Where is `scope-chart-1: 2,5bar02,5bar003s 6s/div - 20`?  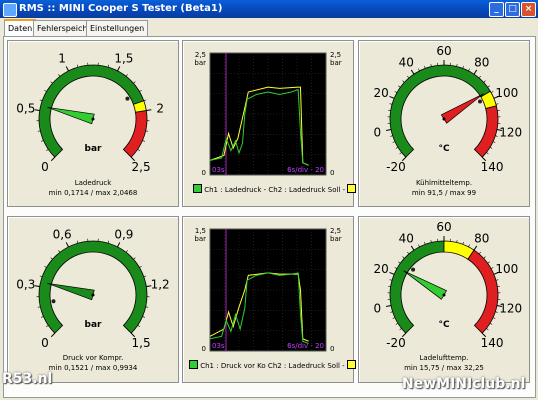 scope-chart-1: 2,5bar02,5bar003s 6s/div - 20 is located at coordinates (268, 114).